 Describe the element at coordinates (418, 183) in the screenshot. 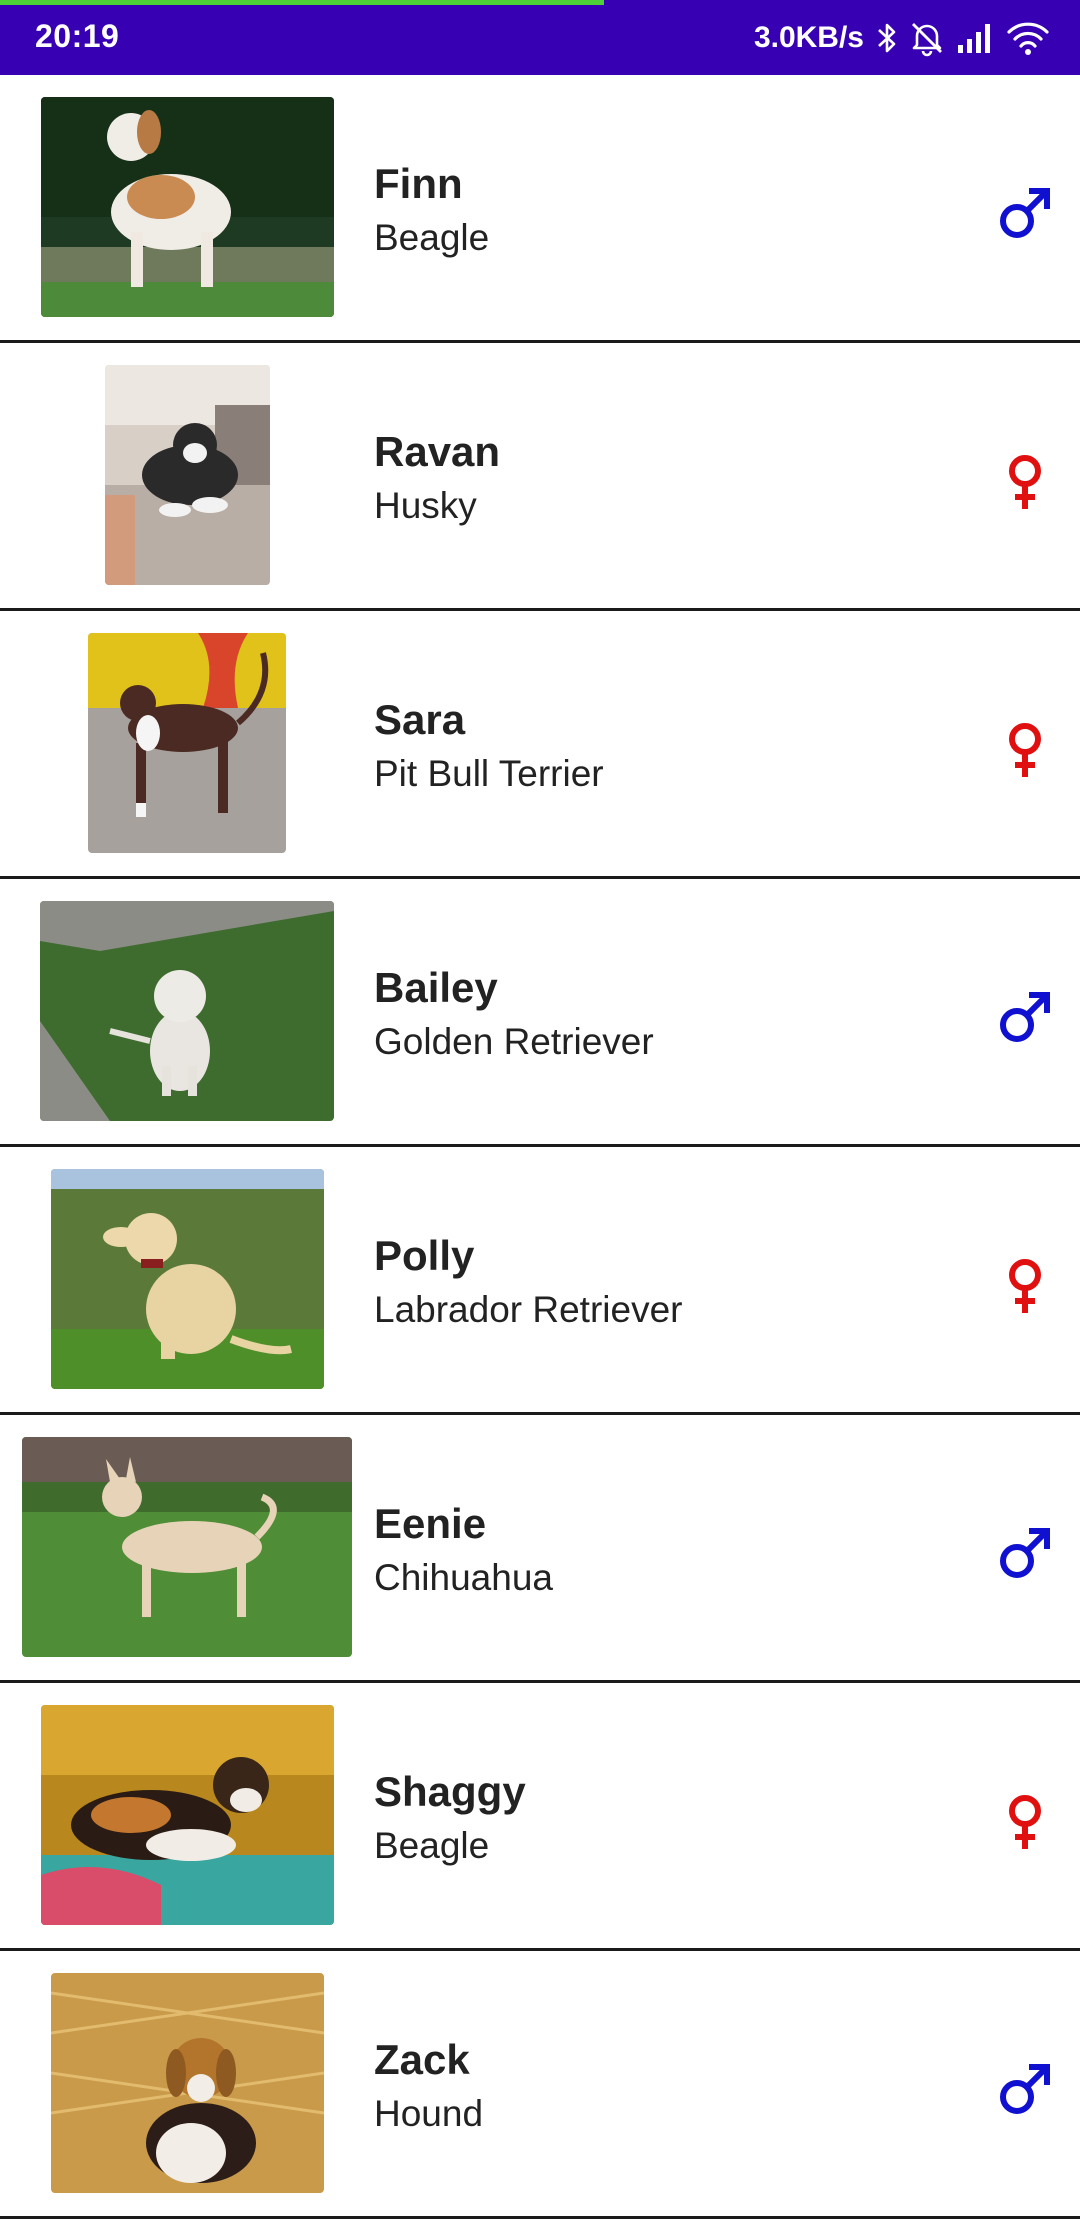

I see `dog-name: Finn` at that location.